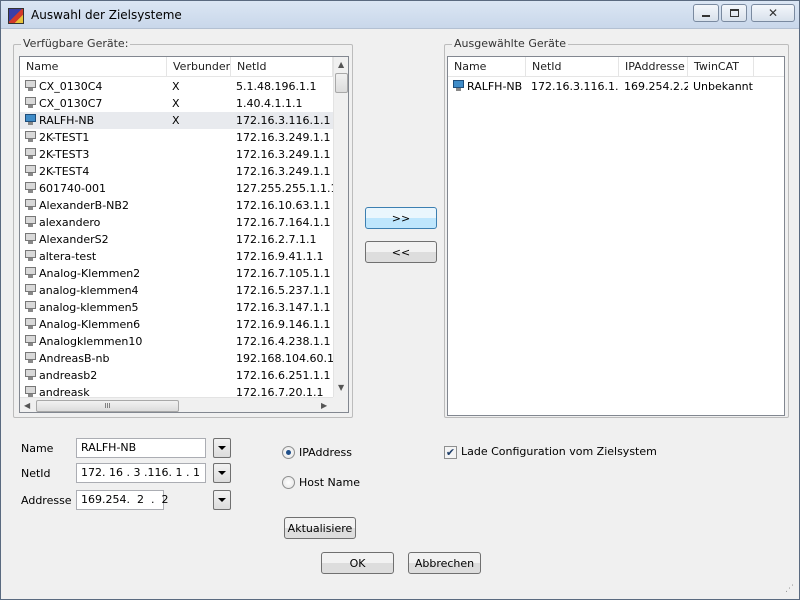 The image size is (800, 600). I want to click on cell-netid: 172.16.4.238.1.1, so click(283, 341).